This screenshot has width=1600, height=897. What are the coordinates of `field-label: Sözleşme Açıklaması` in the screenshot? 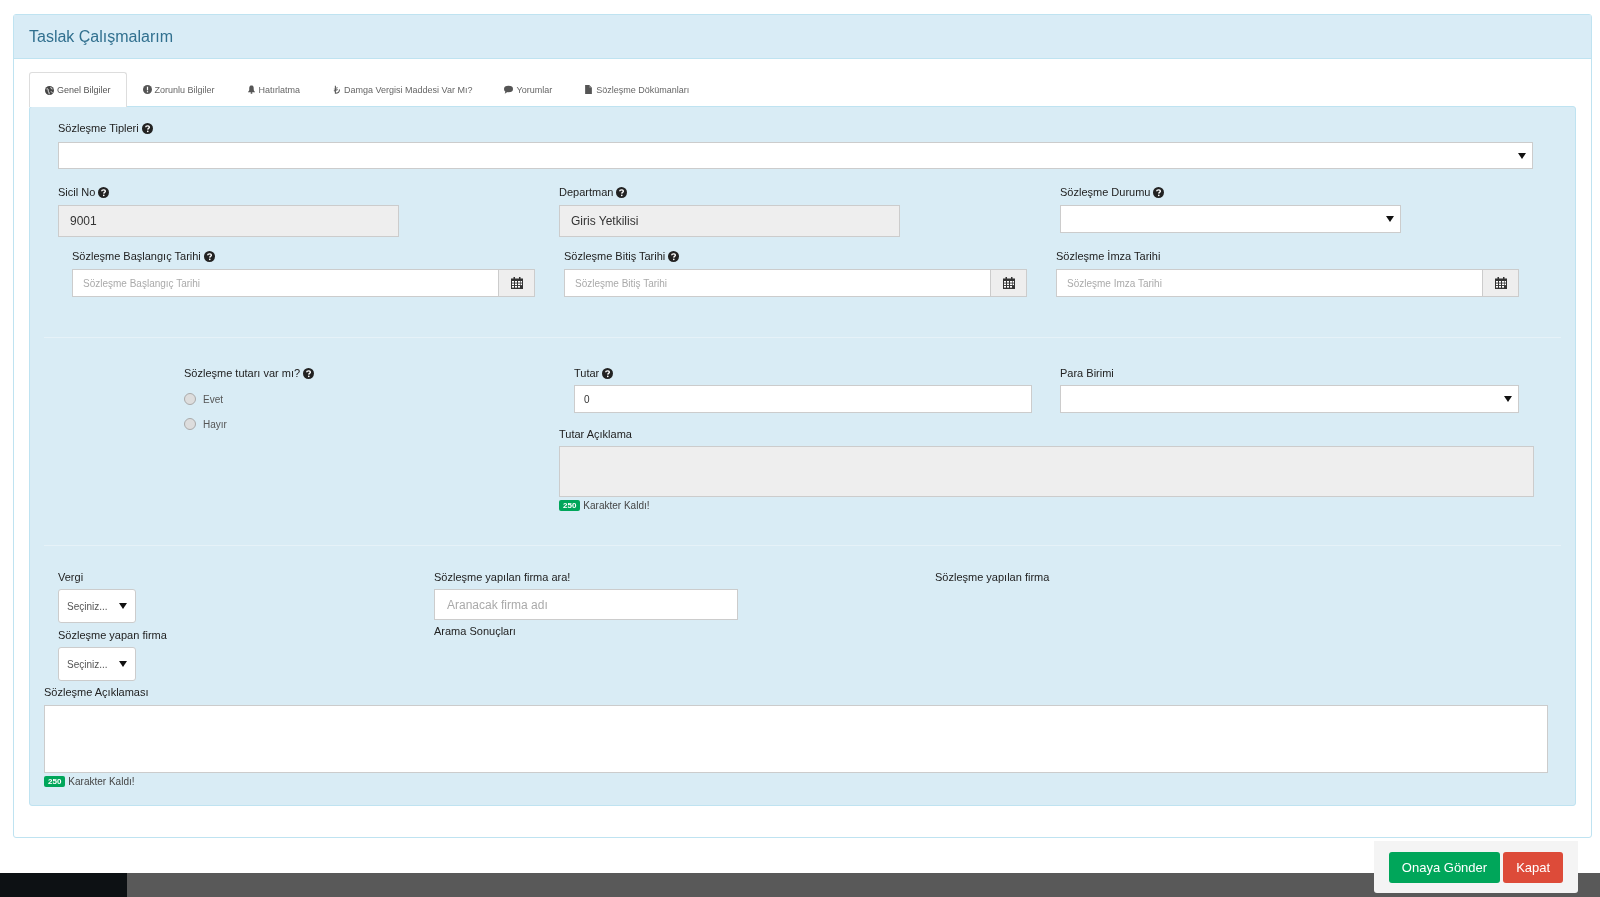 It's located at (96, 692).